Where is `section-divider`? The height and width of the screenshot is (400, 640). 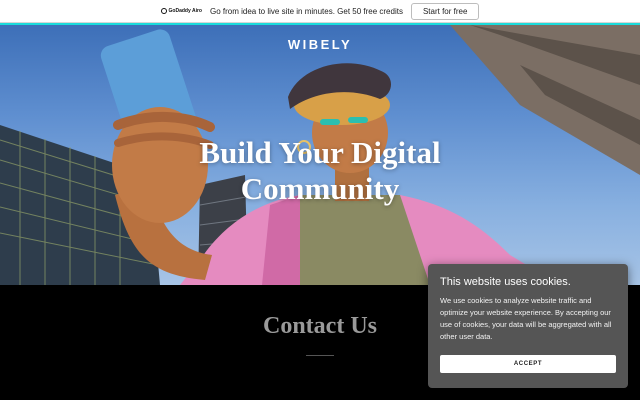 section-divider is located at coordinates (320, 355).